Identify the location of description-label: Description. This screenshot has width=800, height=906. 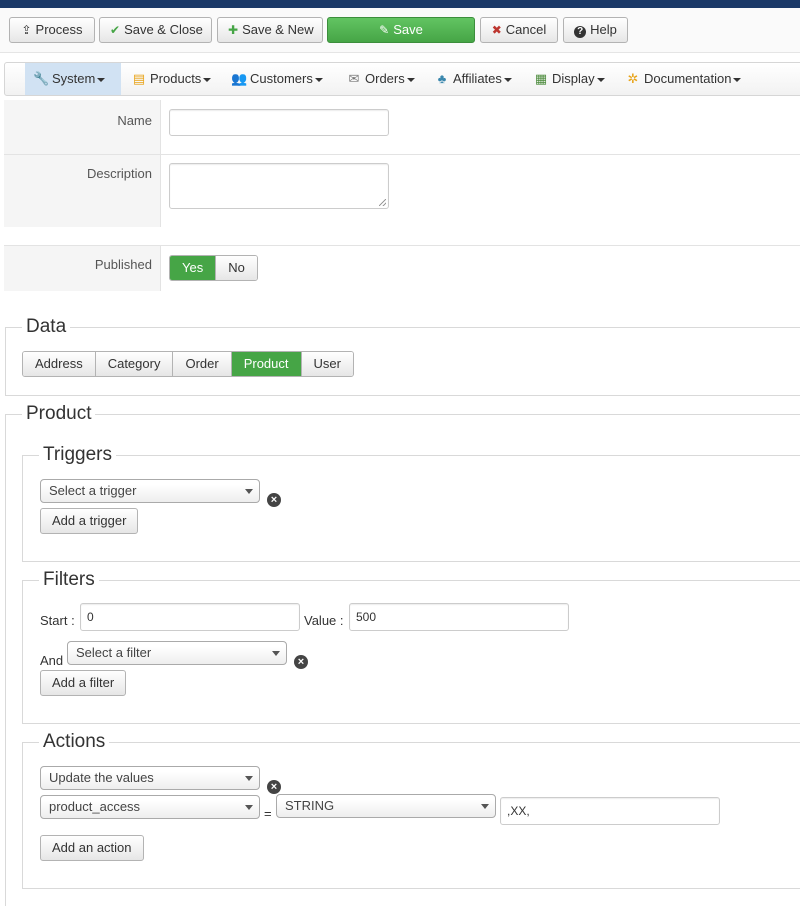
(119, 173).